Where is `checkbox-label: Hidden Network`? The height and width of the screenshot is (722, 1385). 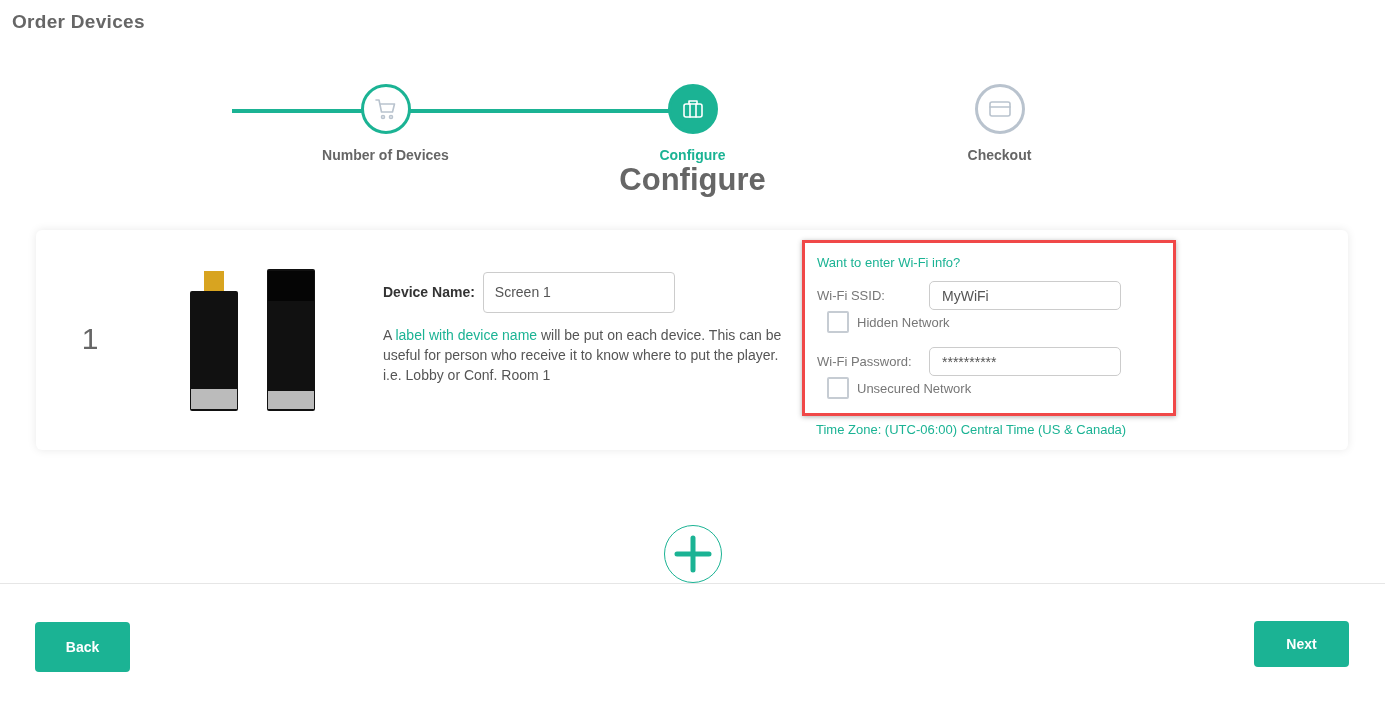
checkbox-label: Hidden Network is located at coordinates (903, 322).